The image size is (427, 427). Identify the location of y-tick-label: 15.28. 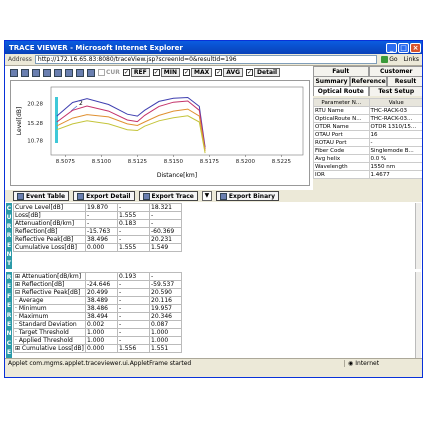
(35, 124).